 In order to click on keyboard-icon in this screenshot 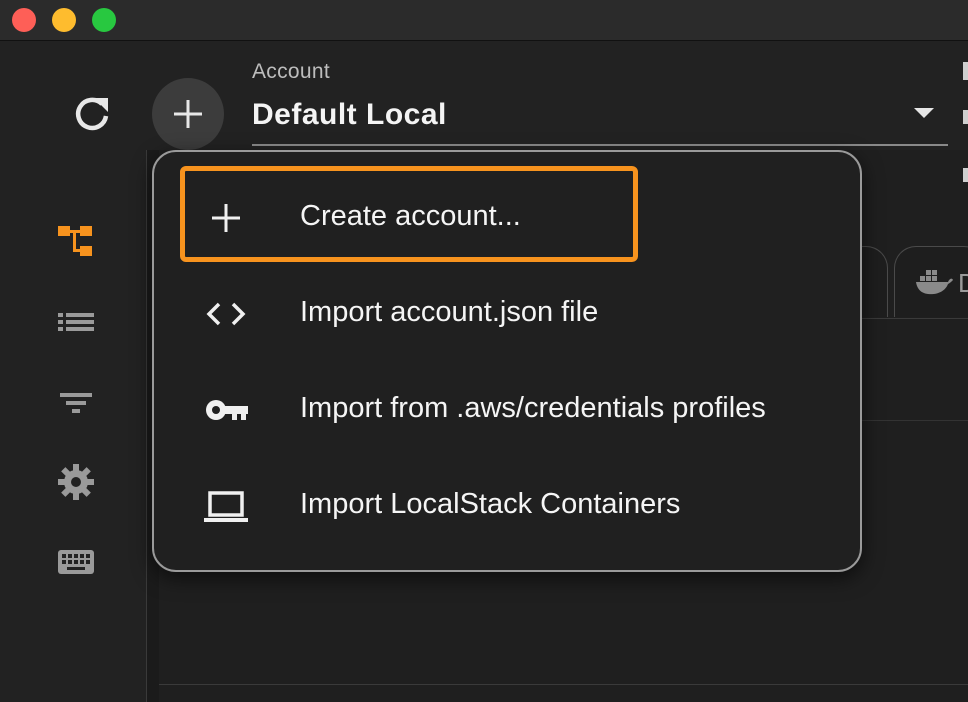, I will do `click(76, 562)`.